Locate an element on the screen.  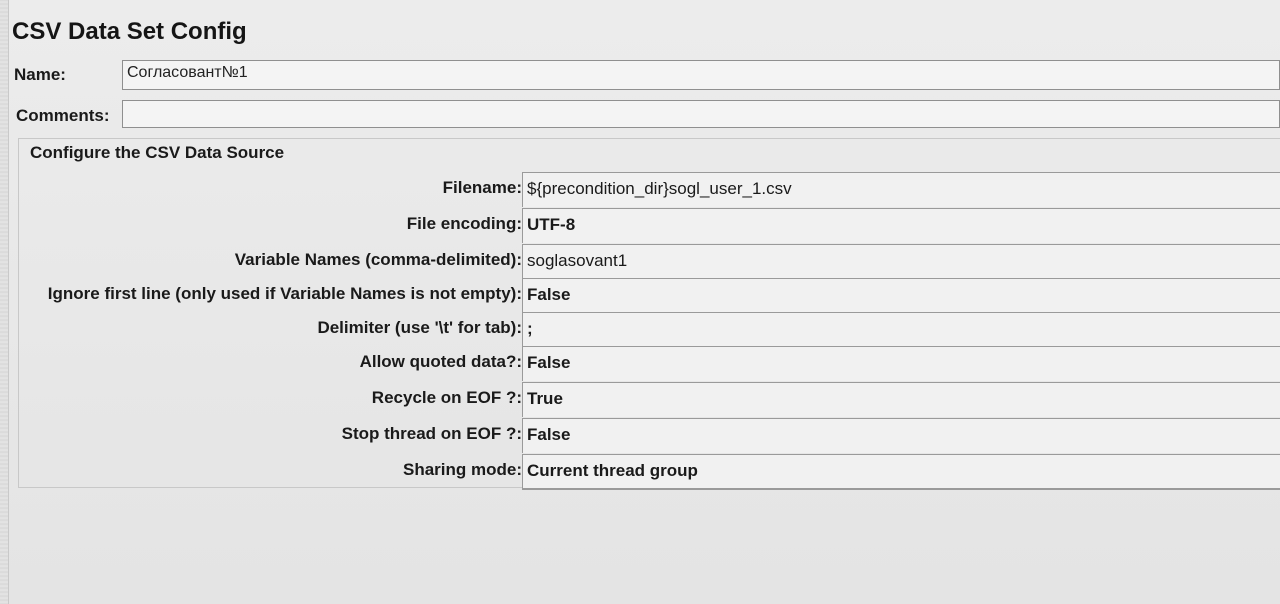
file-encoding-value: UTF-8 is located at coordinates (901, 225).